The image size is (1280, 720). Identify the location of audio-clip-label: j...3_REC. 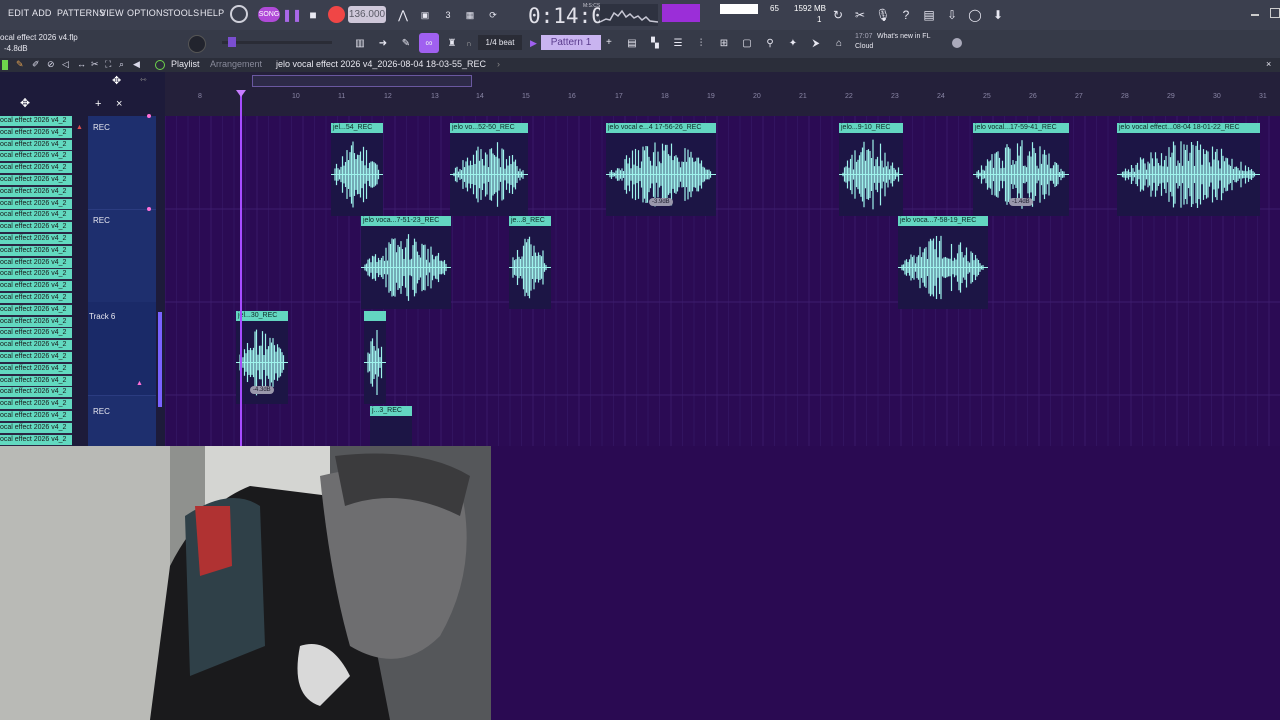
(391, 411).